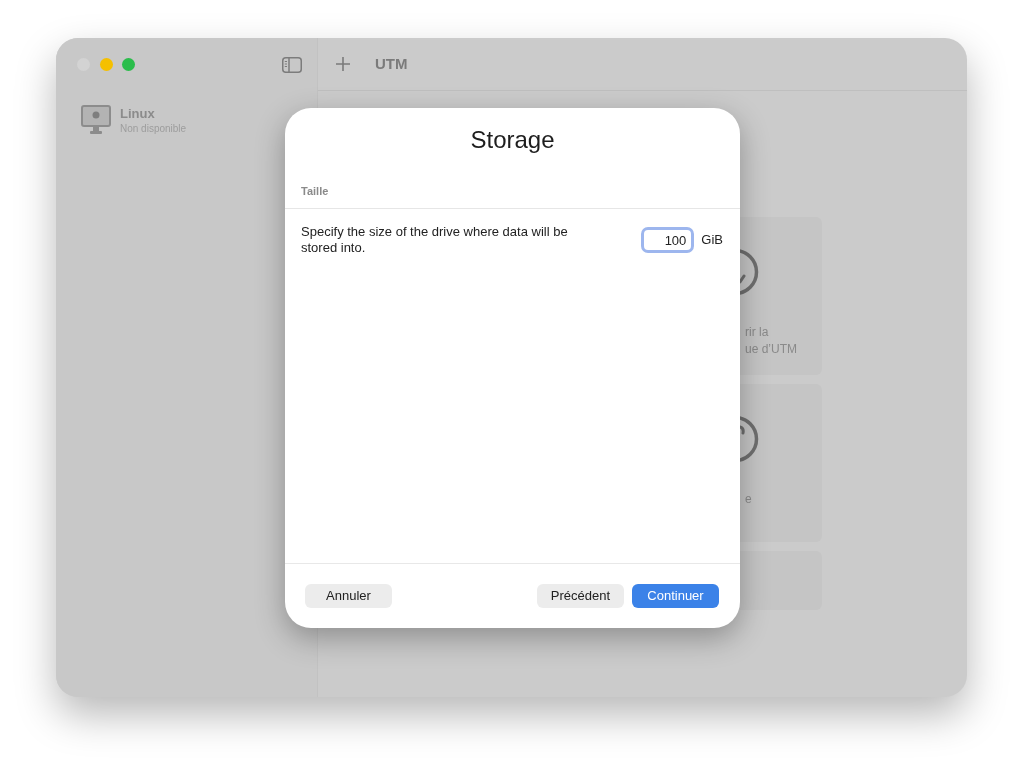  Describe the element at coordinates (668, 240) in the screenshot. I see `size-field: 100` at that location.